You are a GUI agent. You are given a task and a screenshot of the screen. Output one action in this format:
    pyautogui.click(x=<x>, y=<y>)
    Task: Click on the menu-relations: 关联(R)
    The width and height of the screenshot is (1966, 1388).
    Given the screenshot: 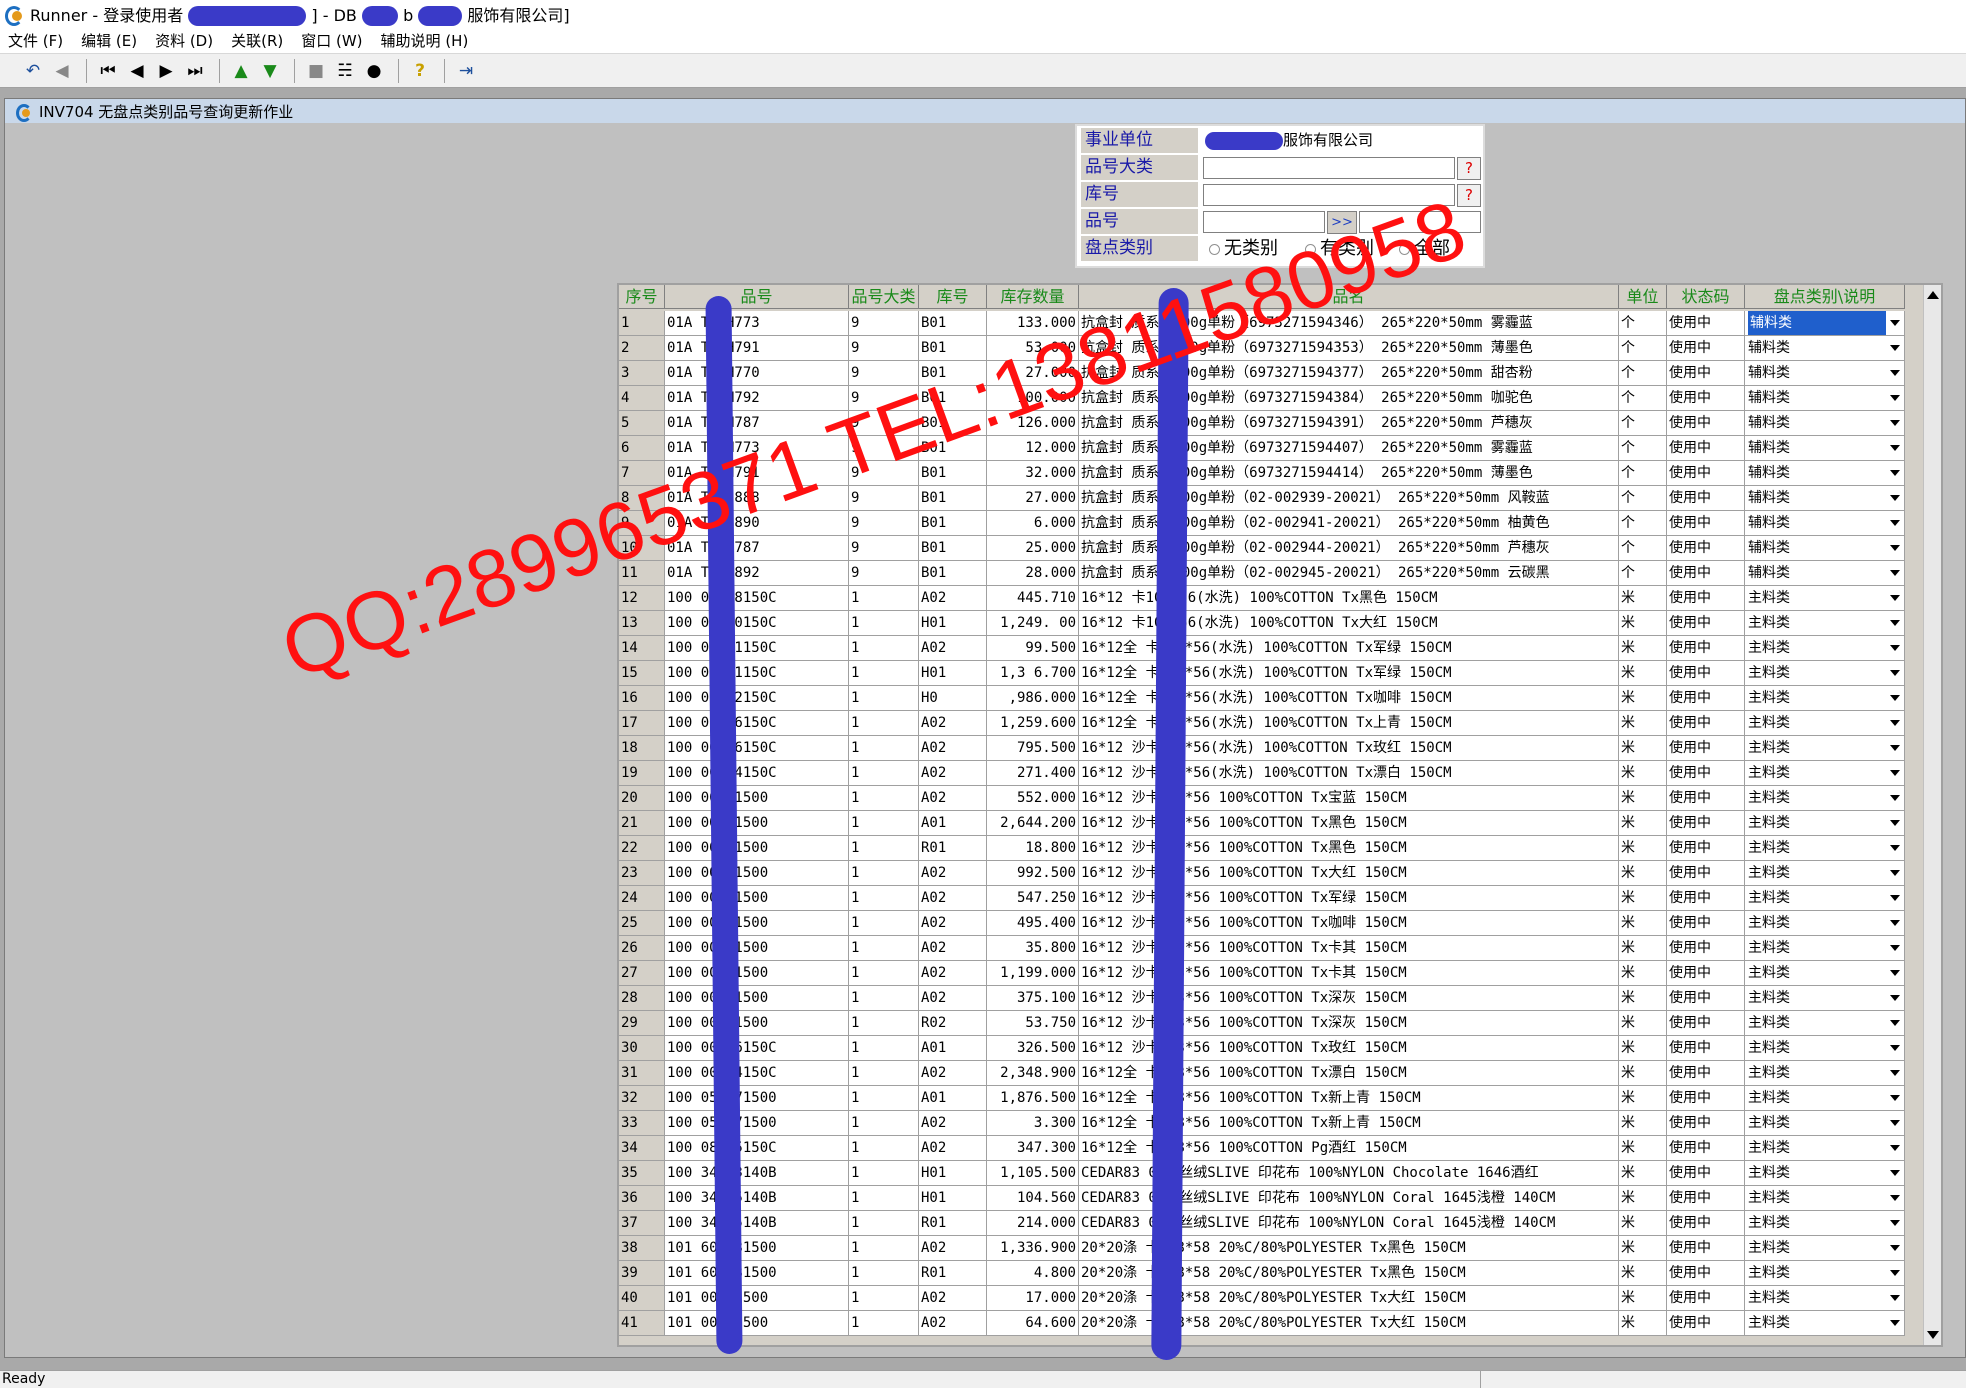 What is the action you would take?
    pyautogui.click(x=257, y=40)
    